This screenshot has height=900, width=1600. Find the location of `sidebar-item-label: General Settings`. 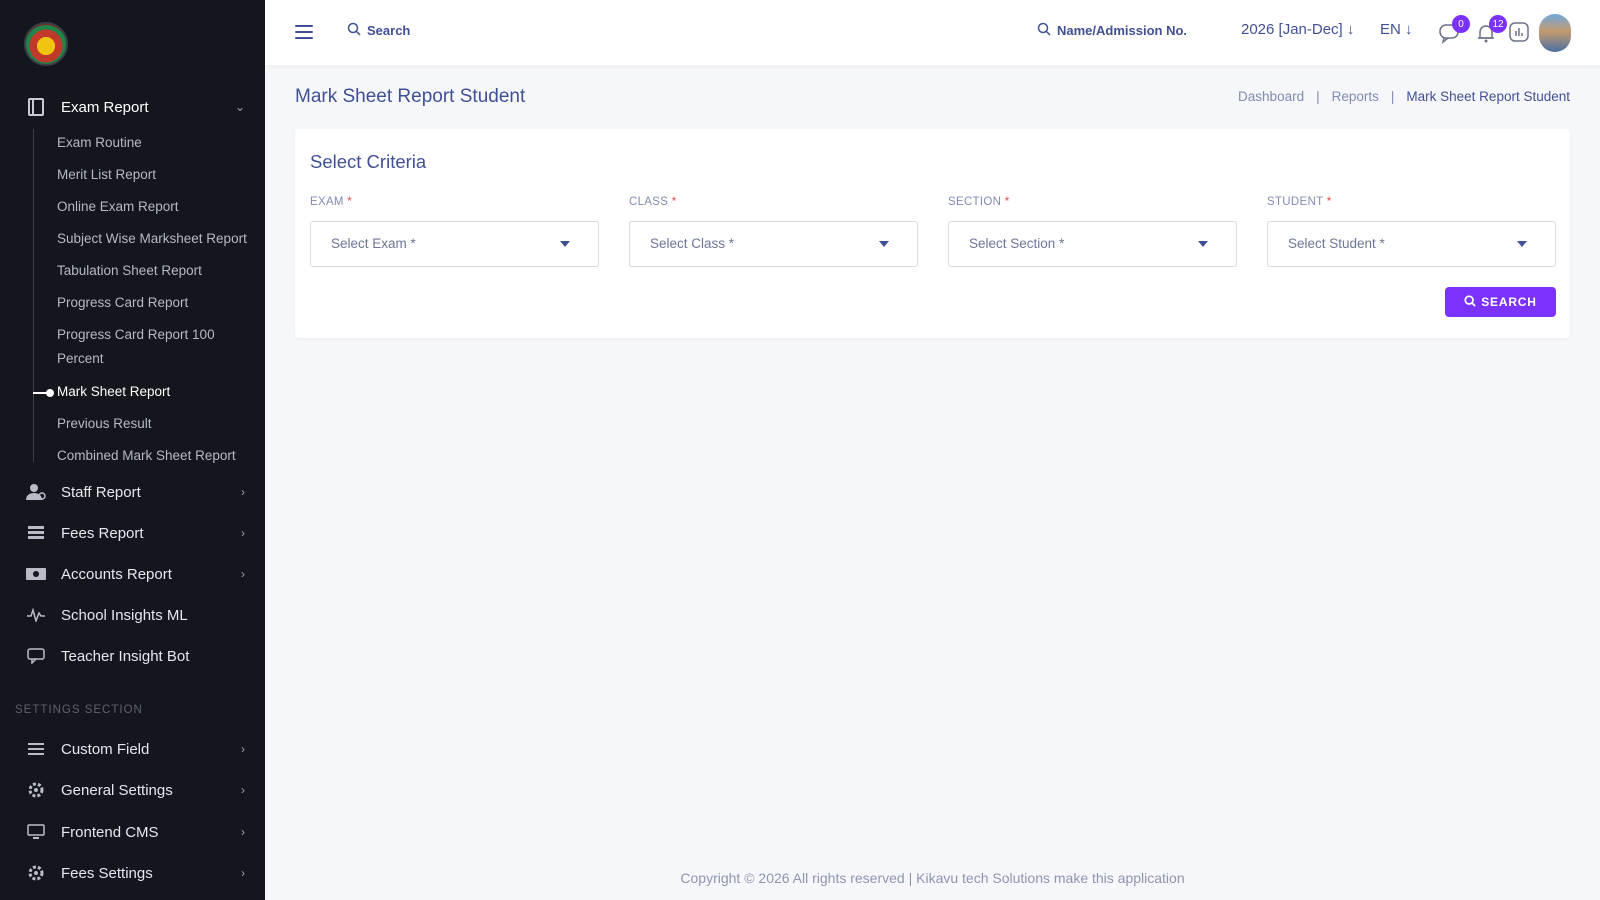

sidebar-item-label: General Settings is located at coordinates (117, 790).